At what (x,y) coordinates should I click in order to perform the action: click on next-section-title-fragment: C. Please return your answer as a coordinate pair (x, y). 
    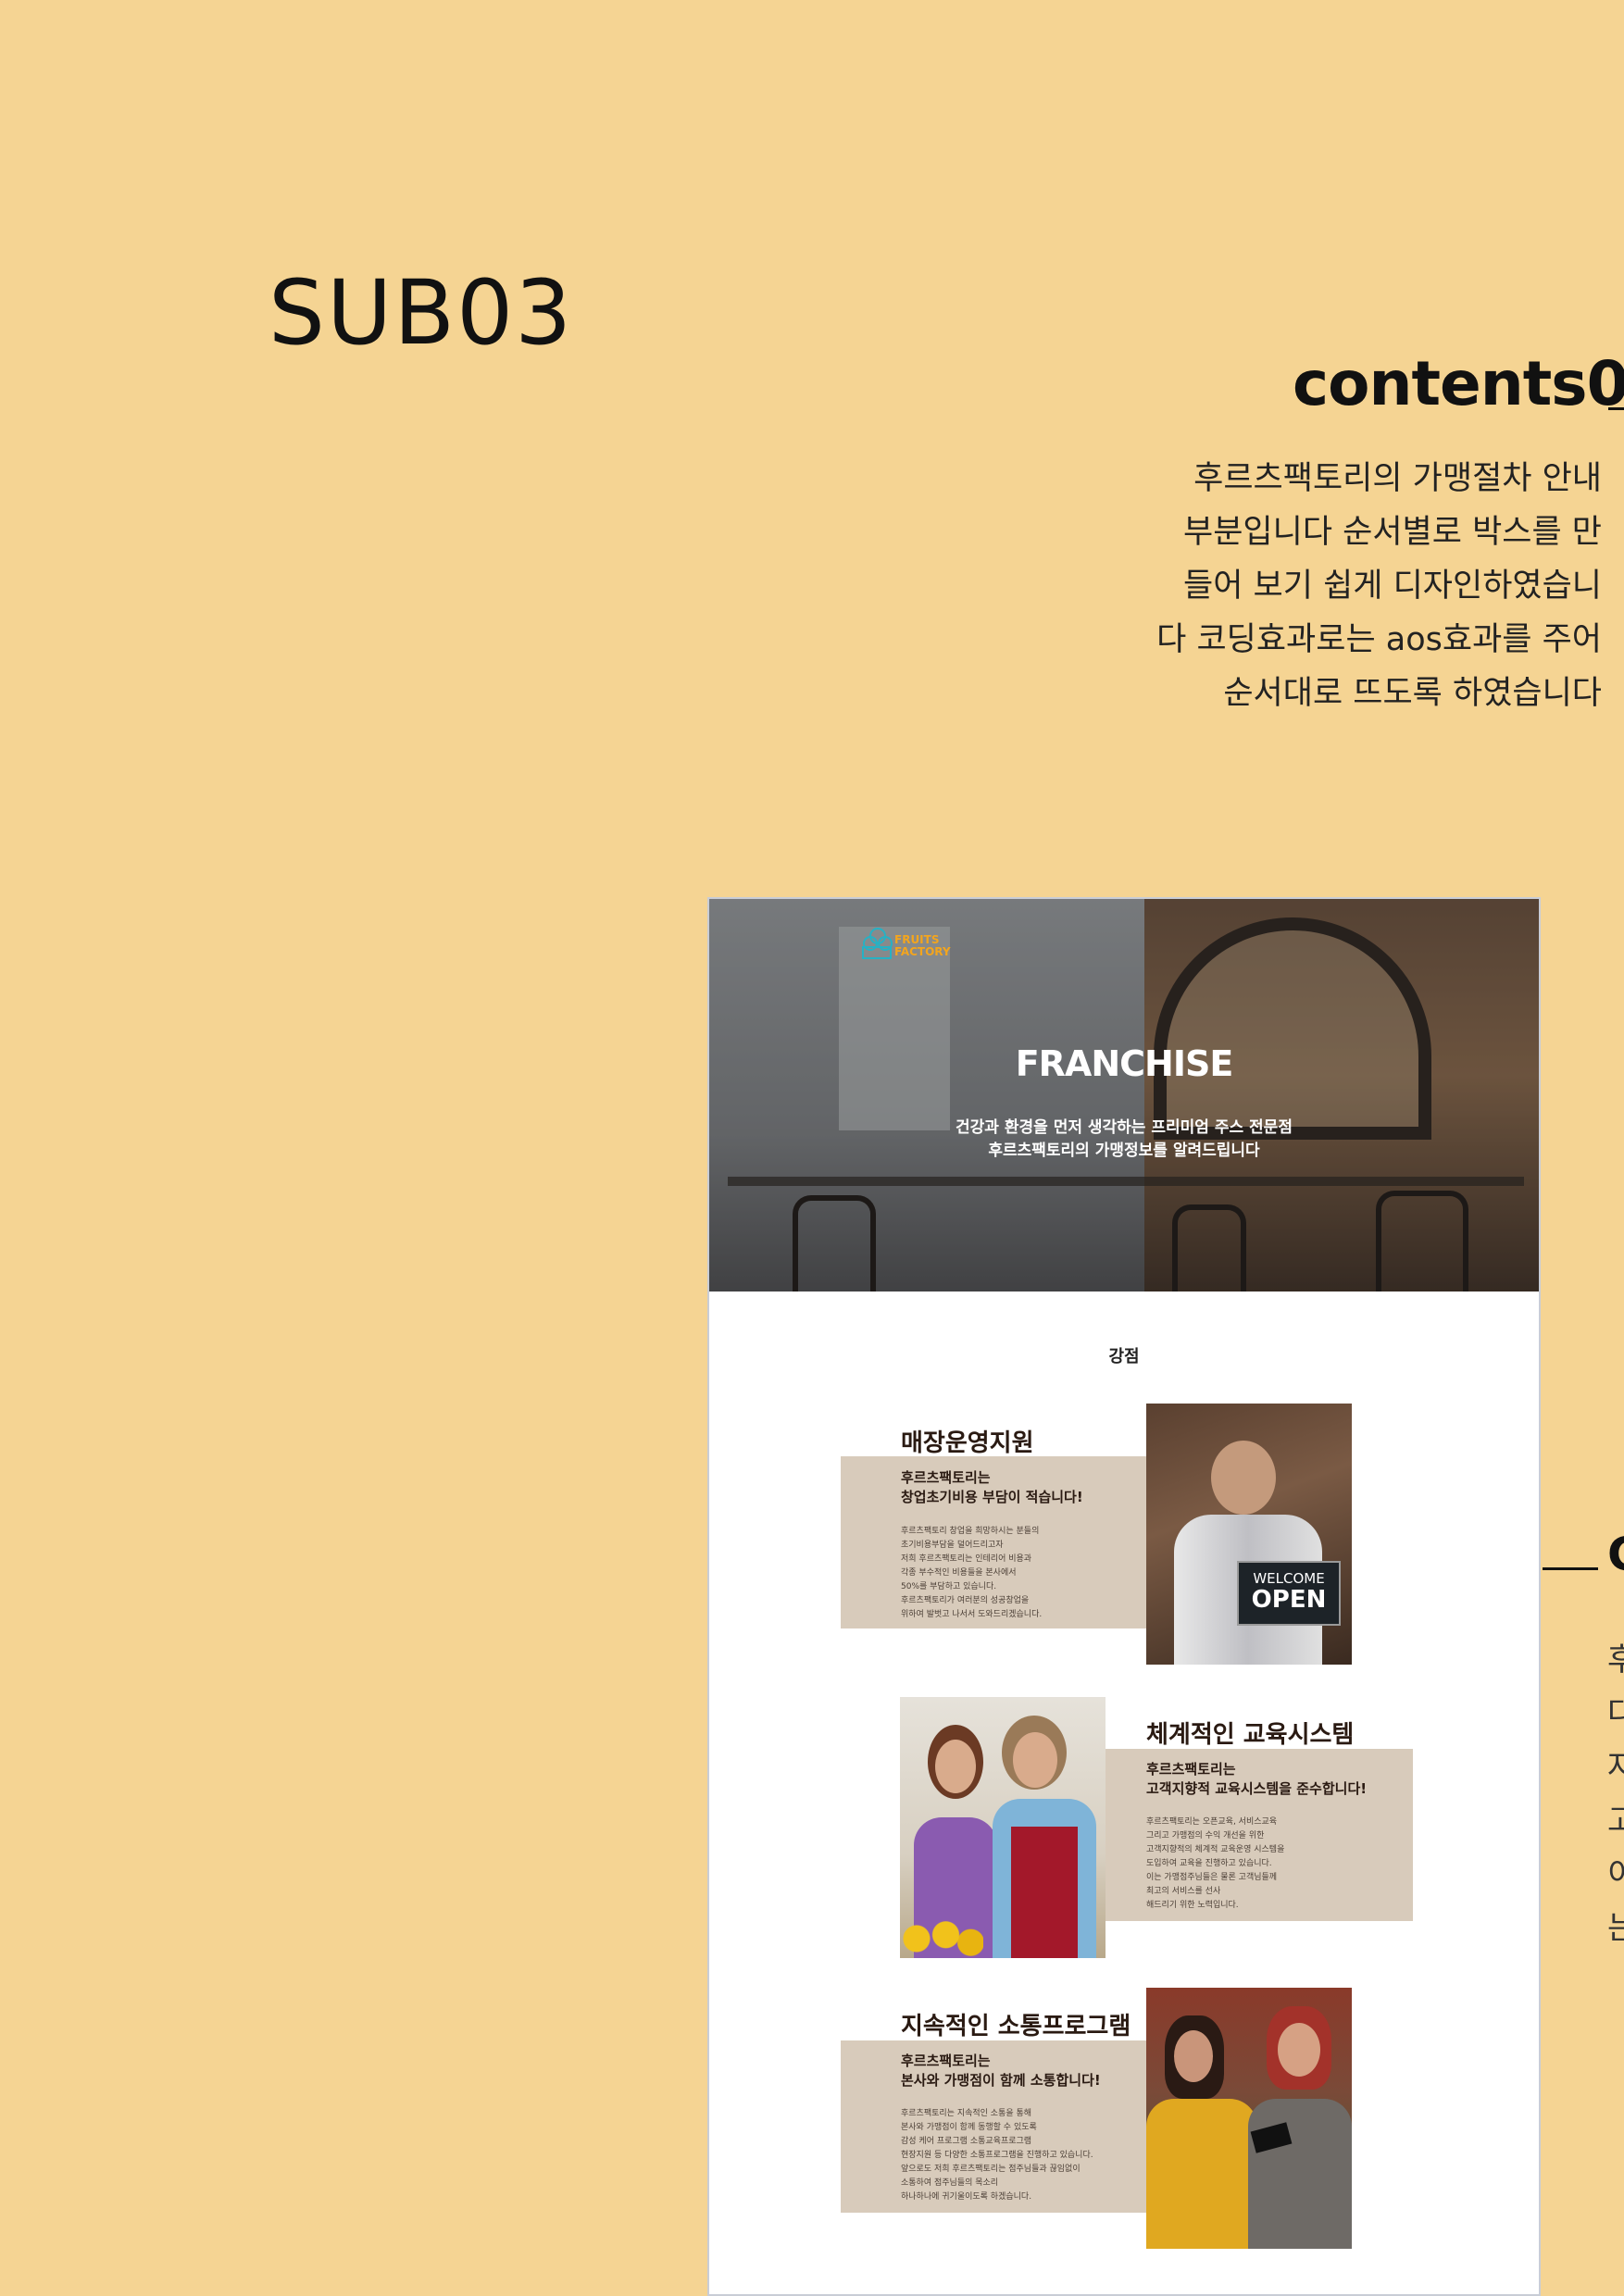
    Looking at the image, I should click on (1615, 1554).